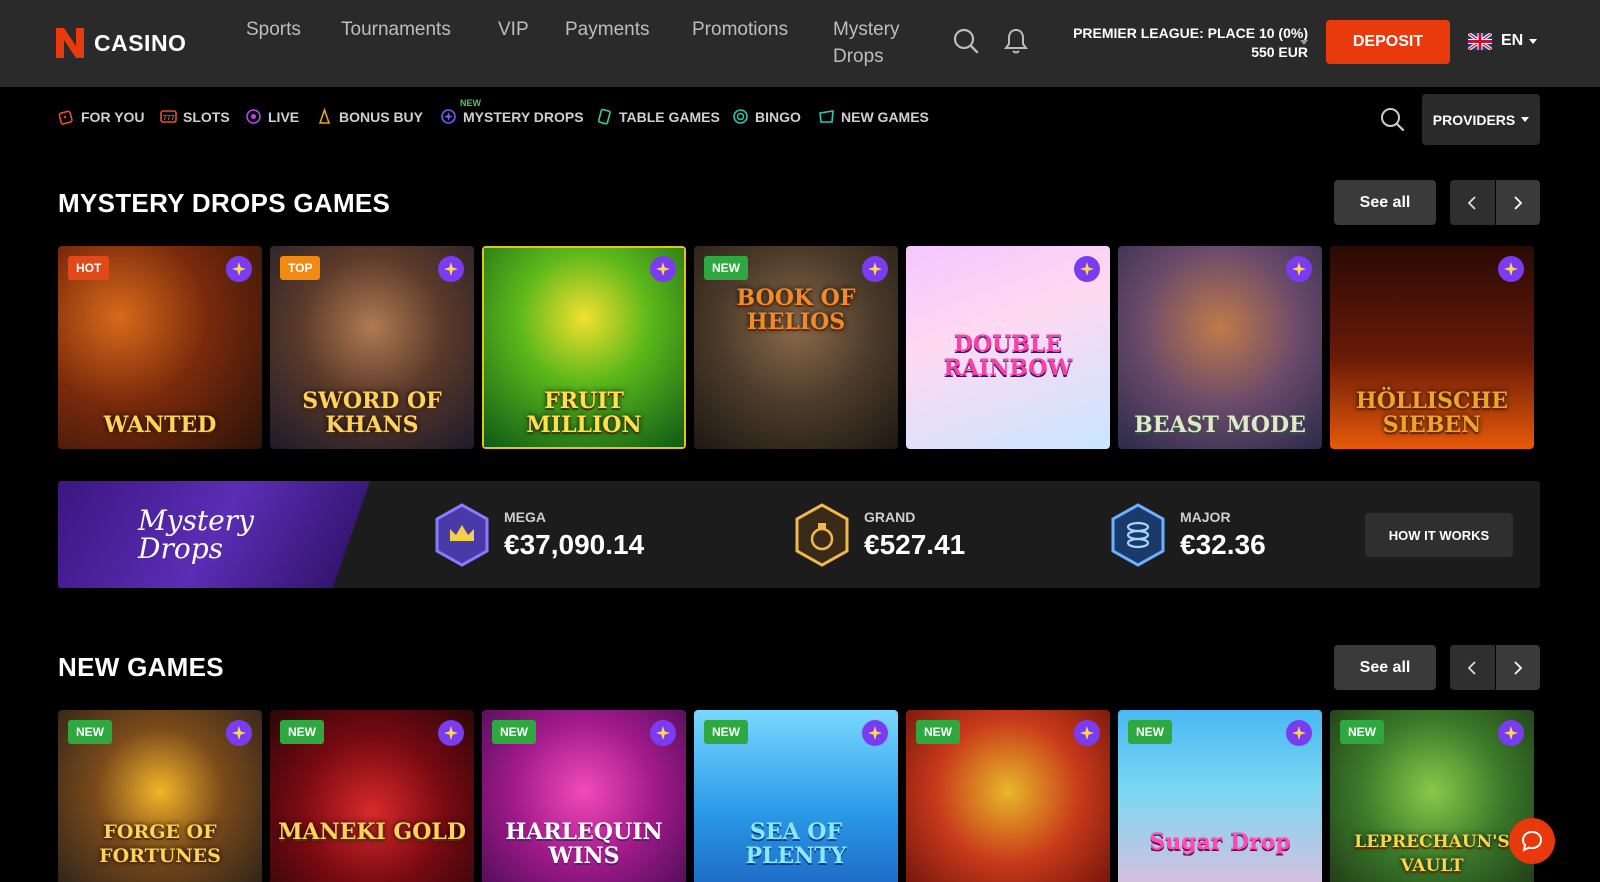 The image size is (1600, 882). Describe the element at coordinates (101, 116) in the screenshot. I see `category-for-you: FOR YOU` at that location.